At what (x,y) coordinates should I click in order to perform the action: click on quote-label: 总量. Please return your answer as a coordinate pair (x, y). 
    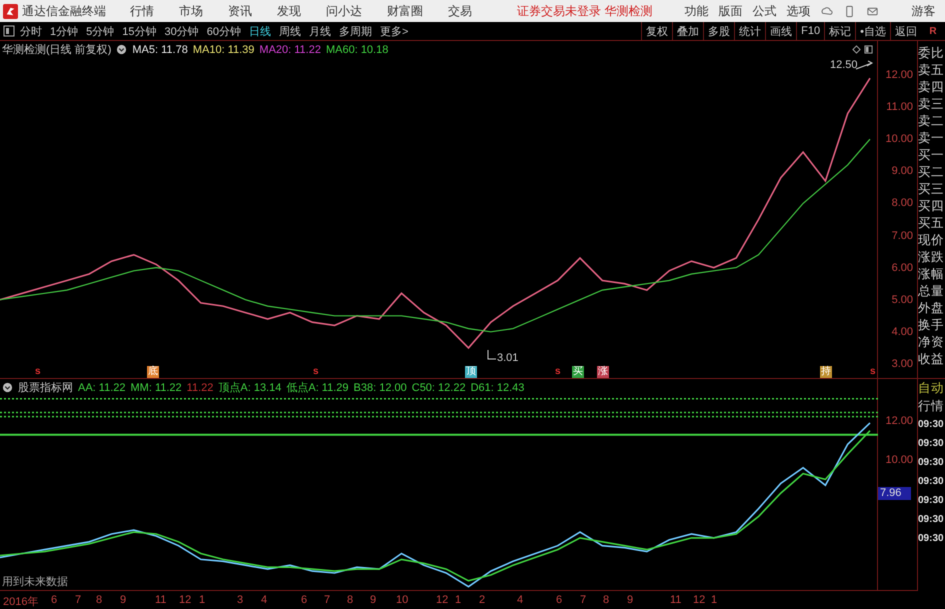
    Looking at the image, I should click on (931, 291).